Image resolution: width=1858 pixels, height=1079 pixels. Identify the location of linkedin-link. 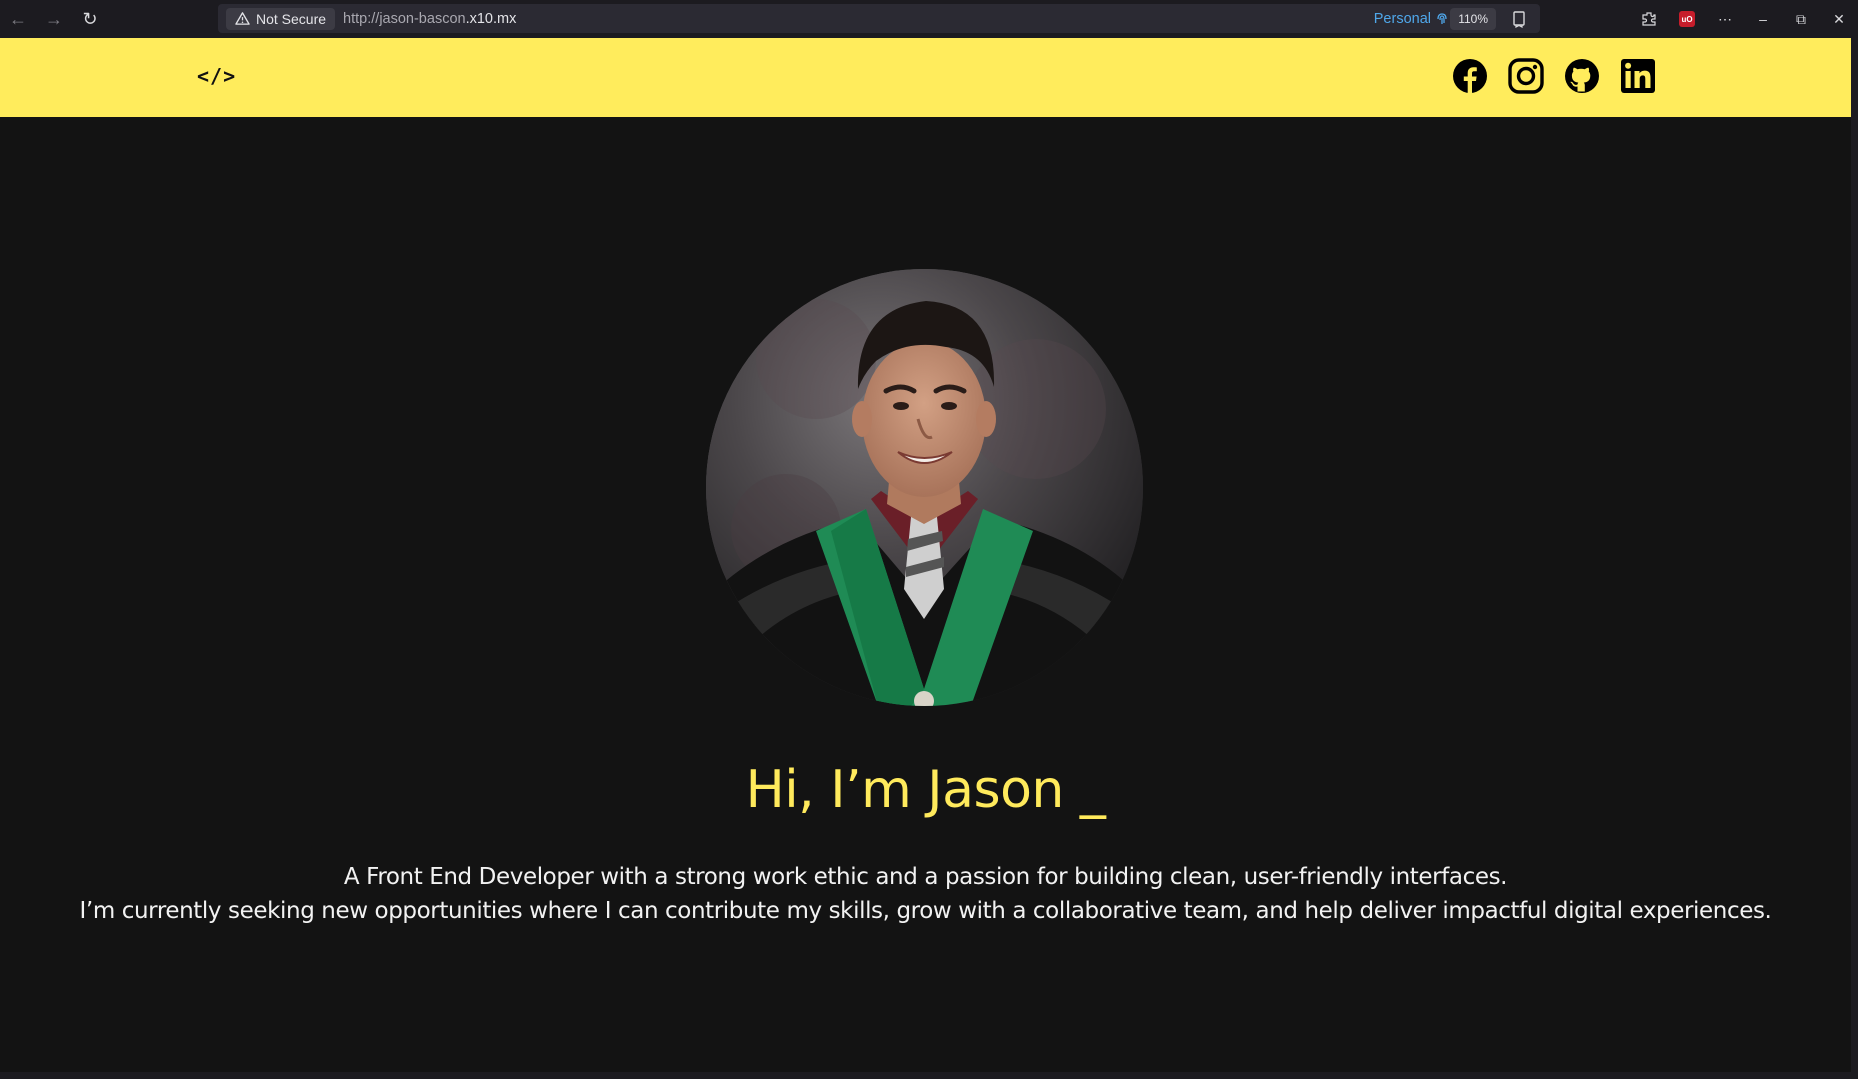
(1638, 76).